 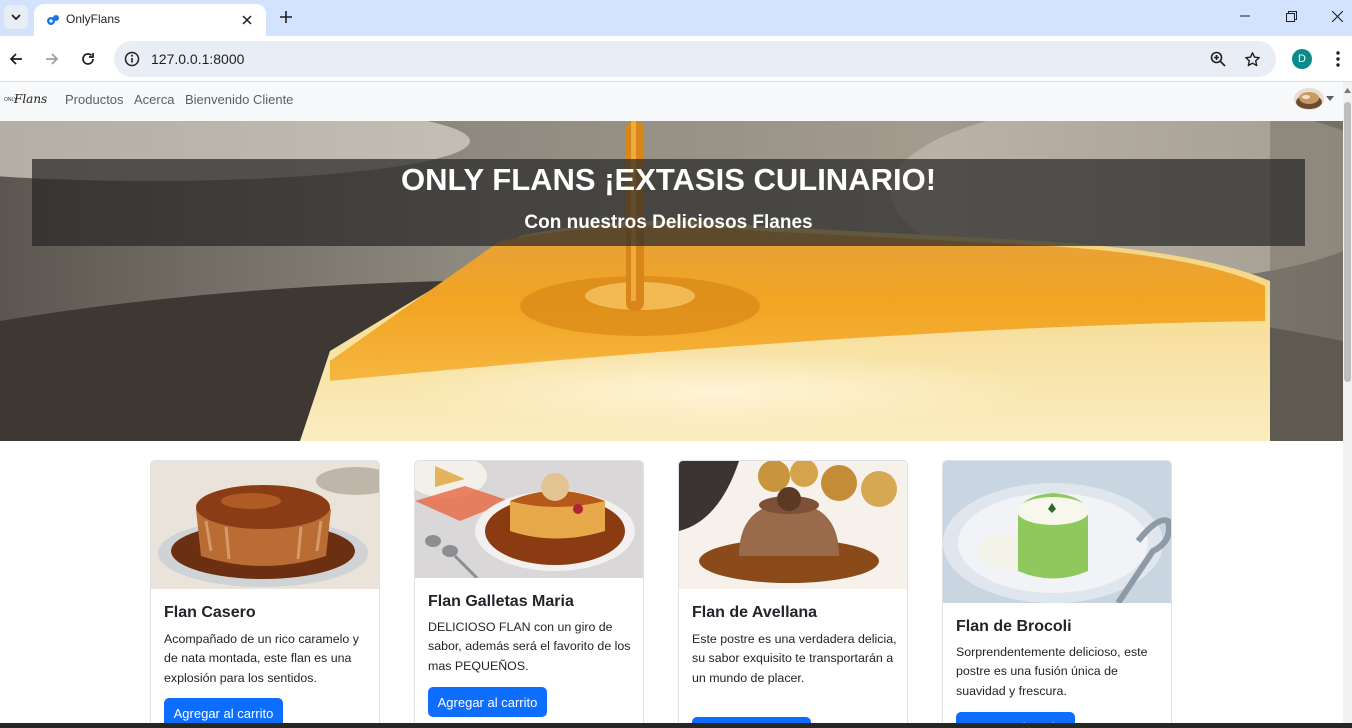 What do you see at coordinates (154, 99) in the screenshot?
I see `nav-acerca: Acerca` at bounding box center [154, 99].